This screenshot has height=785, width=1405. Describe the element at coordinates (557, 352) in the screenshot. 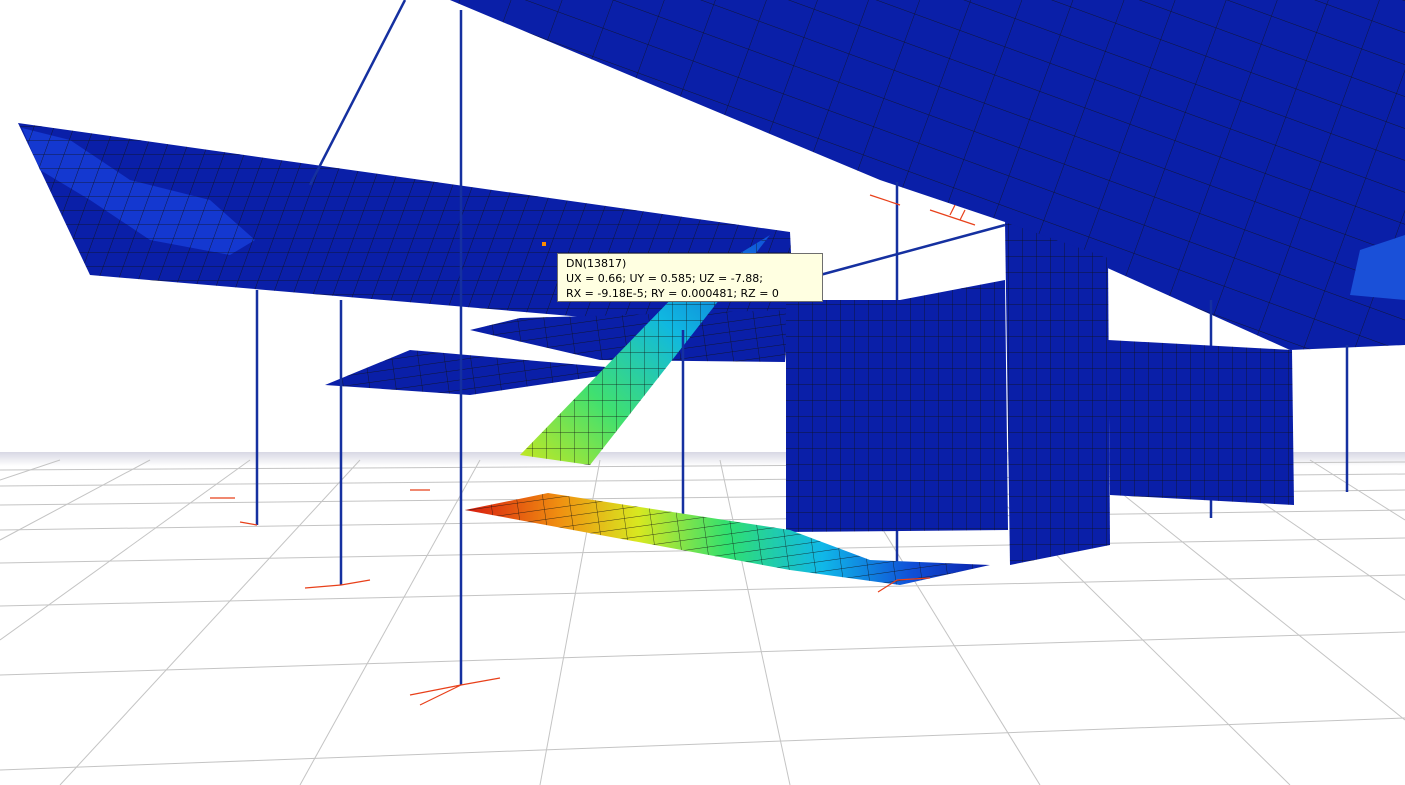

I see `middle-floor-slab` at that location.